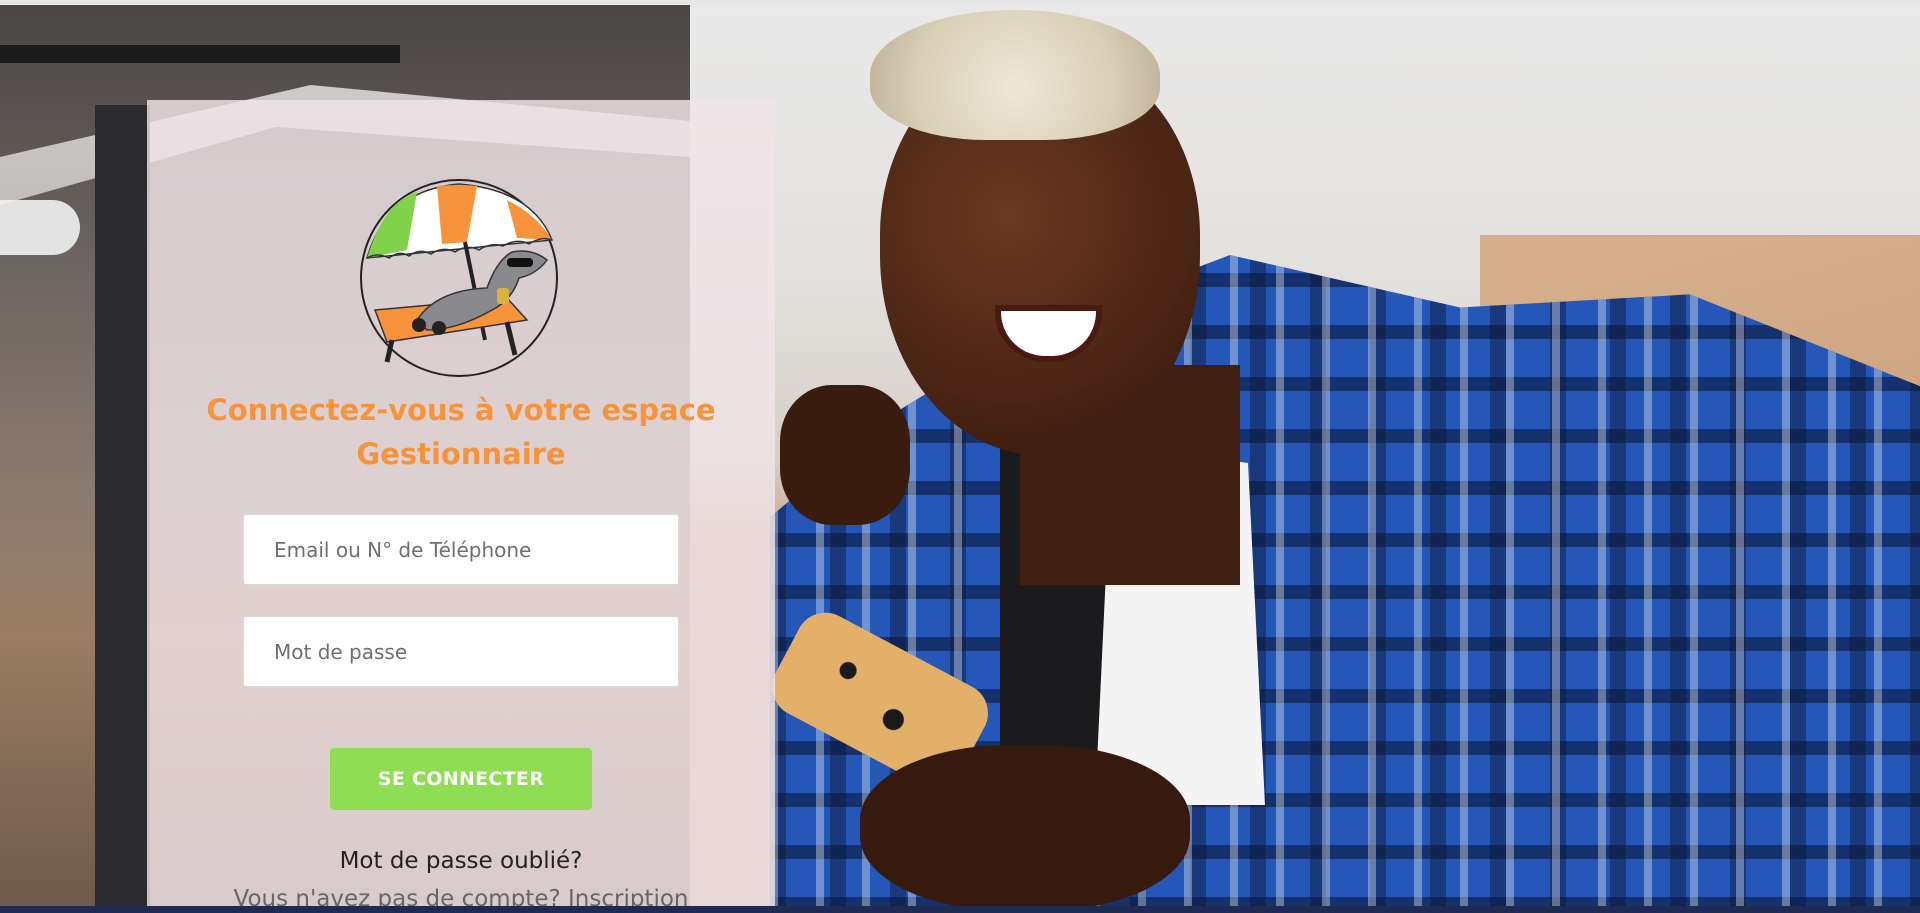  Describe the element at coordinates (459, 278) in the screenshot. I see `brand-logo-icon` at that location.